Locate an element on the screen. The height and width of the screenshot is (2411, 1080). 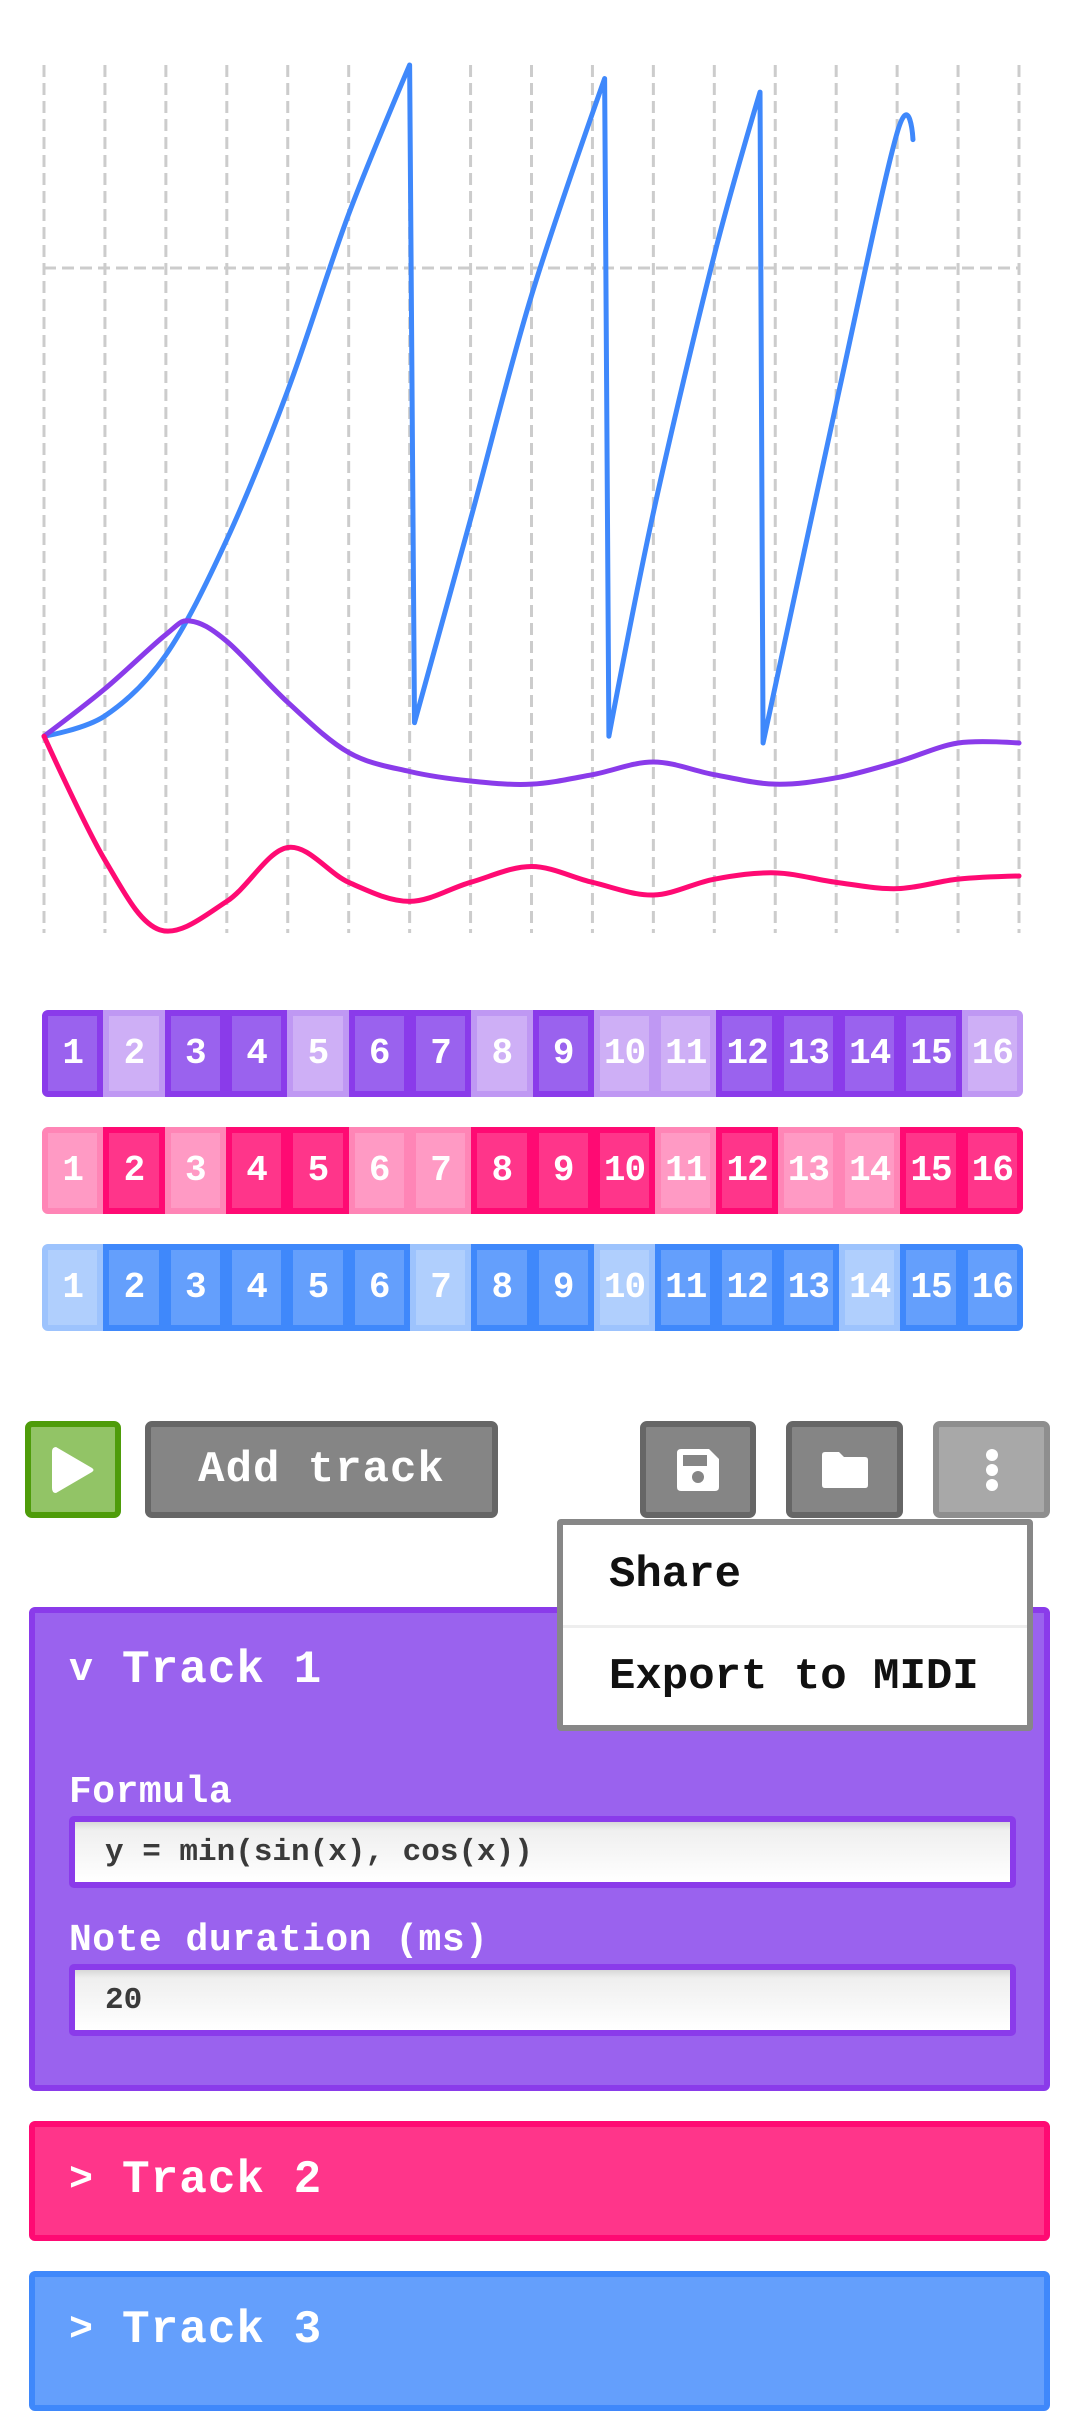
track-2-title: Track 2 is located at coordinates (222, 2180).